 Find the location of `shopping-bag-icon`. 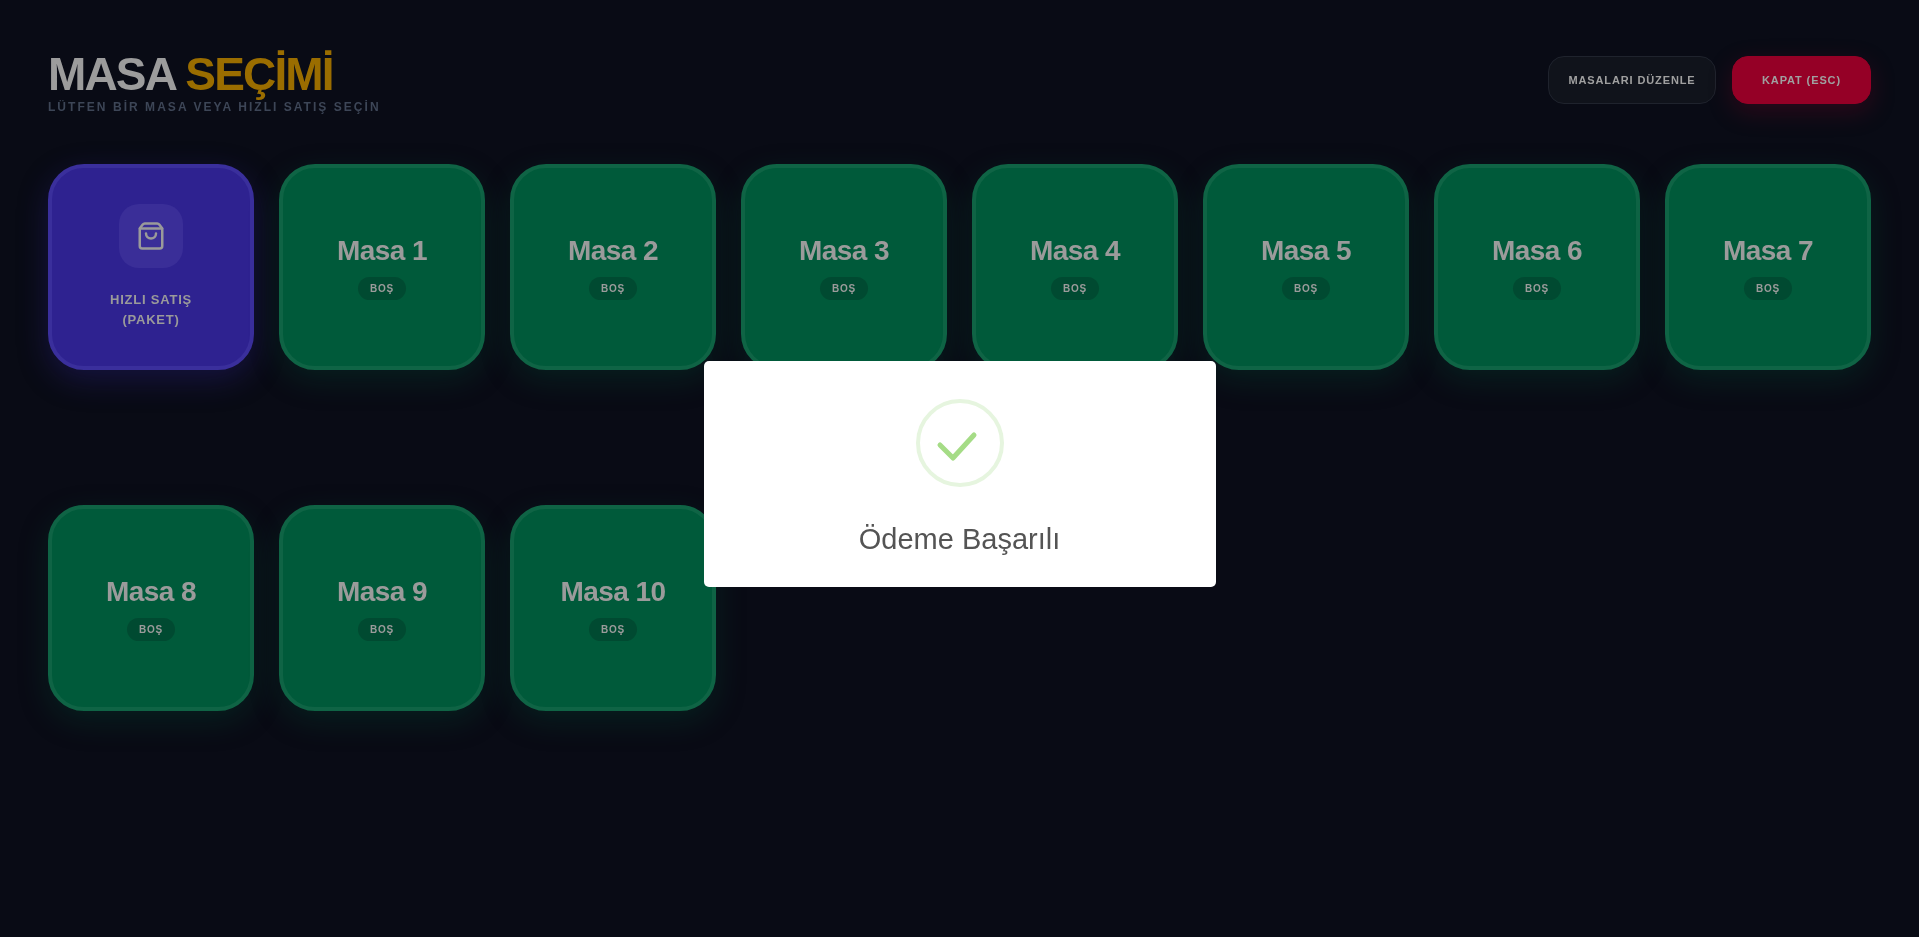

shopping-bag-icon is located at coordinates (151, 236).